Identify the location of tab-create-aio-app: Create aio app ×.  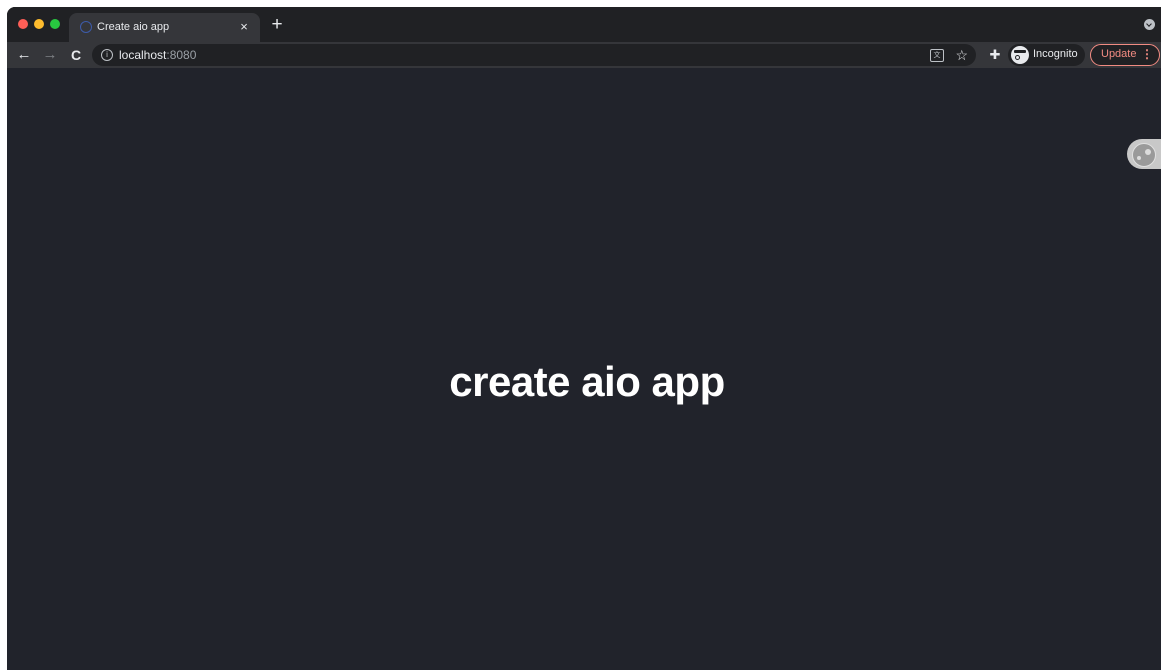
(164, 27).